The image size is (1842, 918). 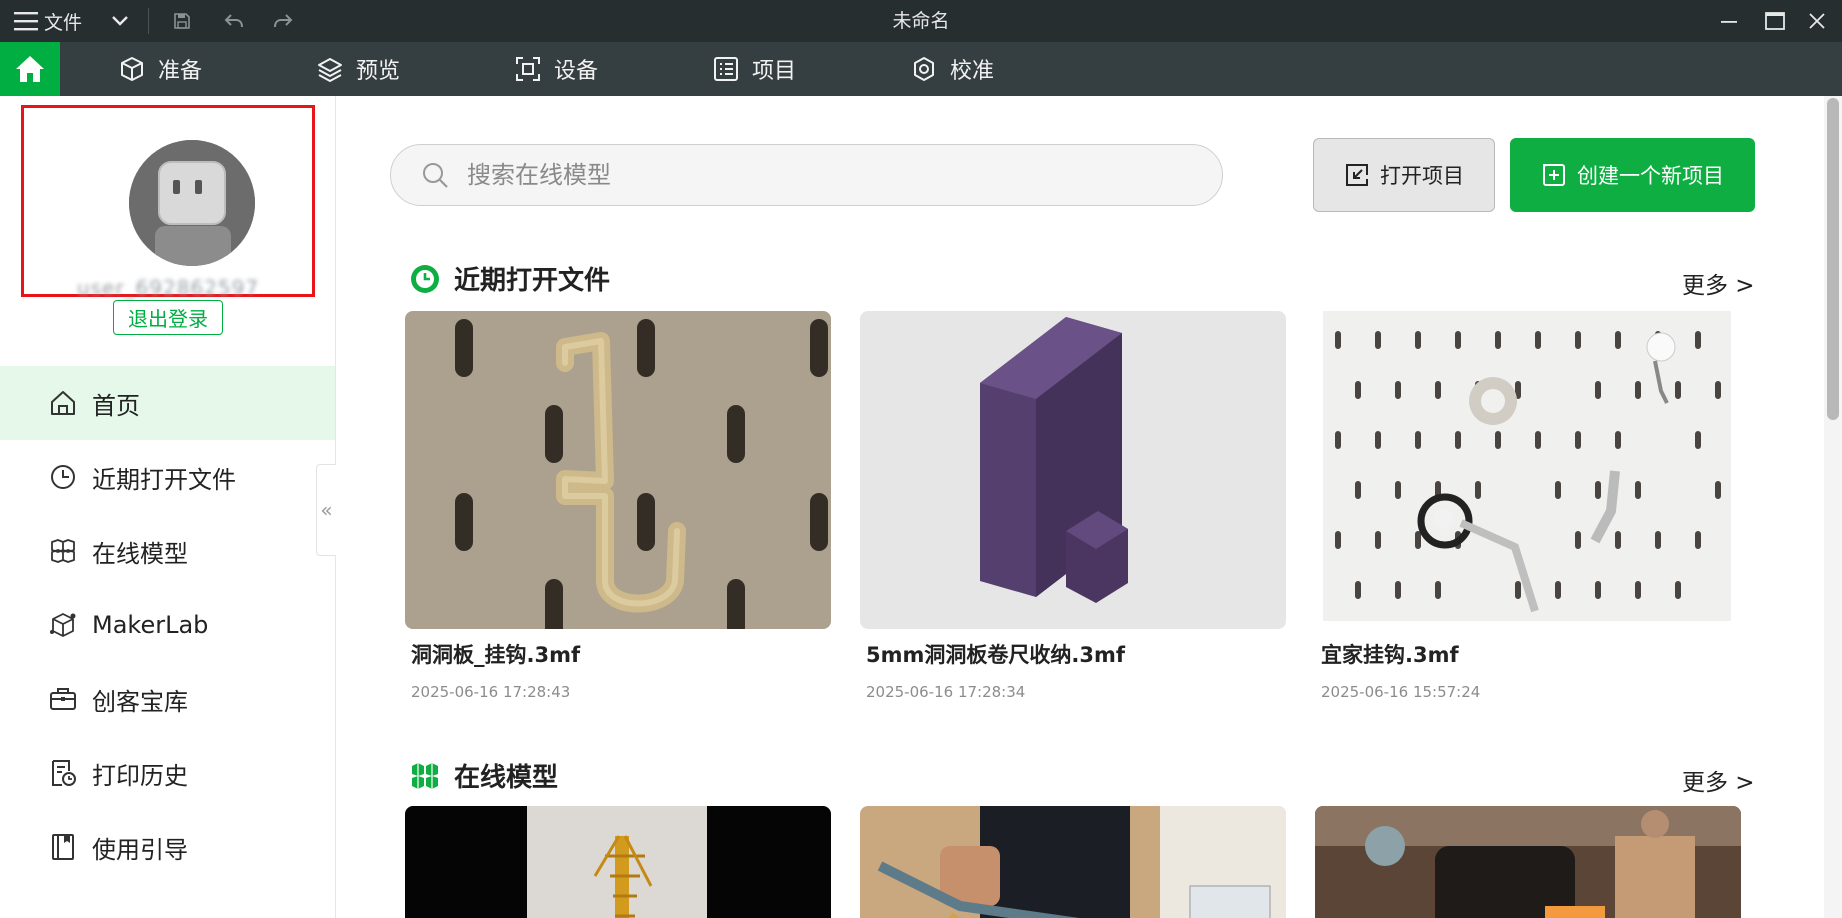 I want to click on file-date: 2025-06-16 17:28:43, so click(x=491, y=692).